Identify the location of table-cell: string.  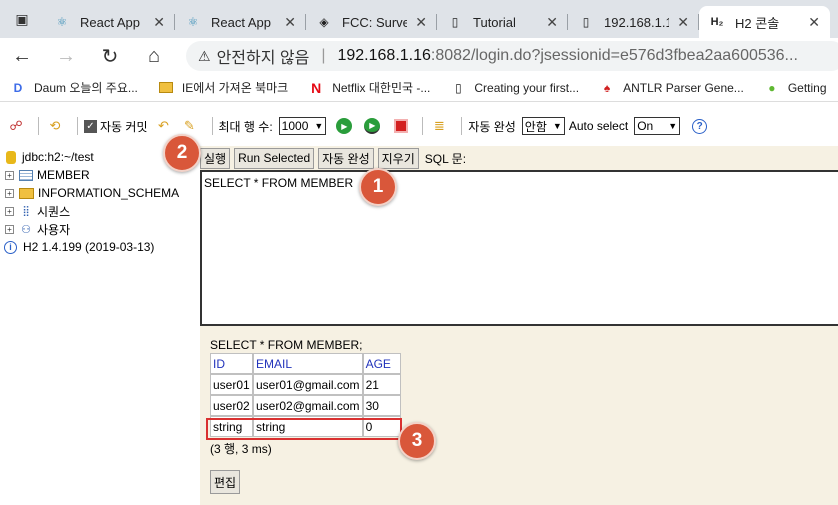
(308, 426).